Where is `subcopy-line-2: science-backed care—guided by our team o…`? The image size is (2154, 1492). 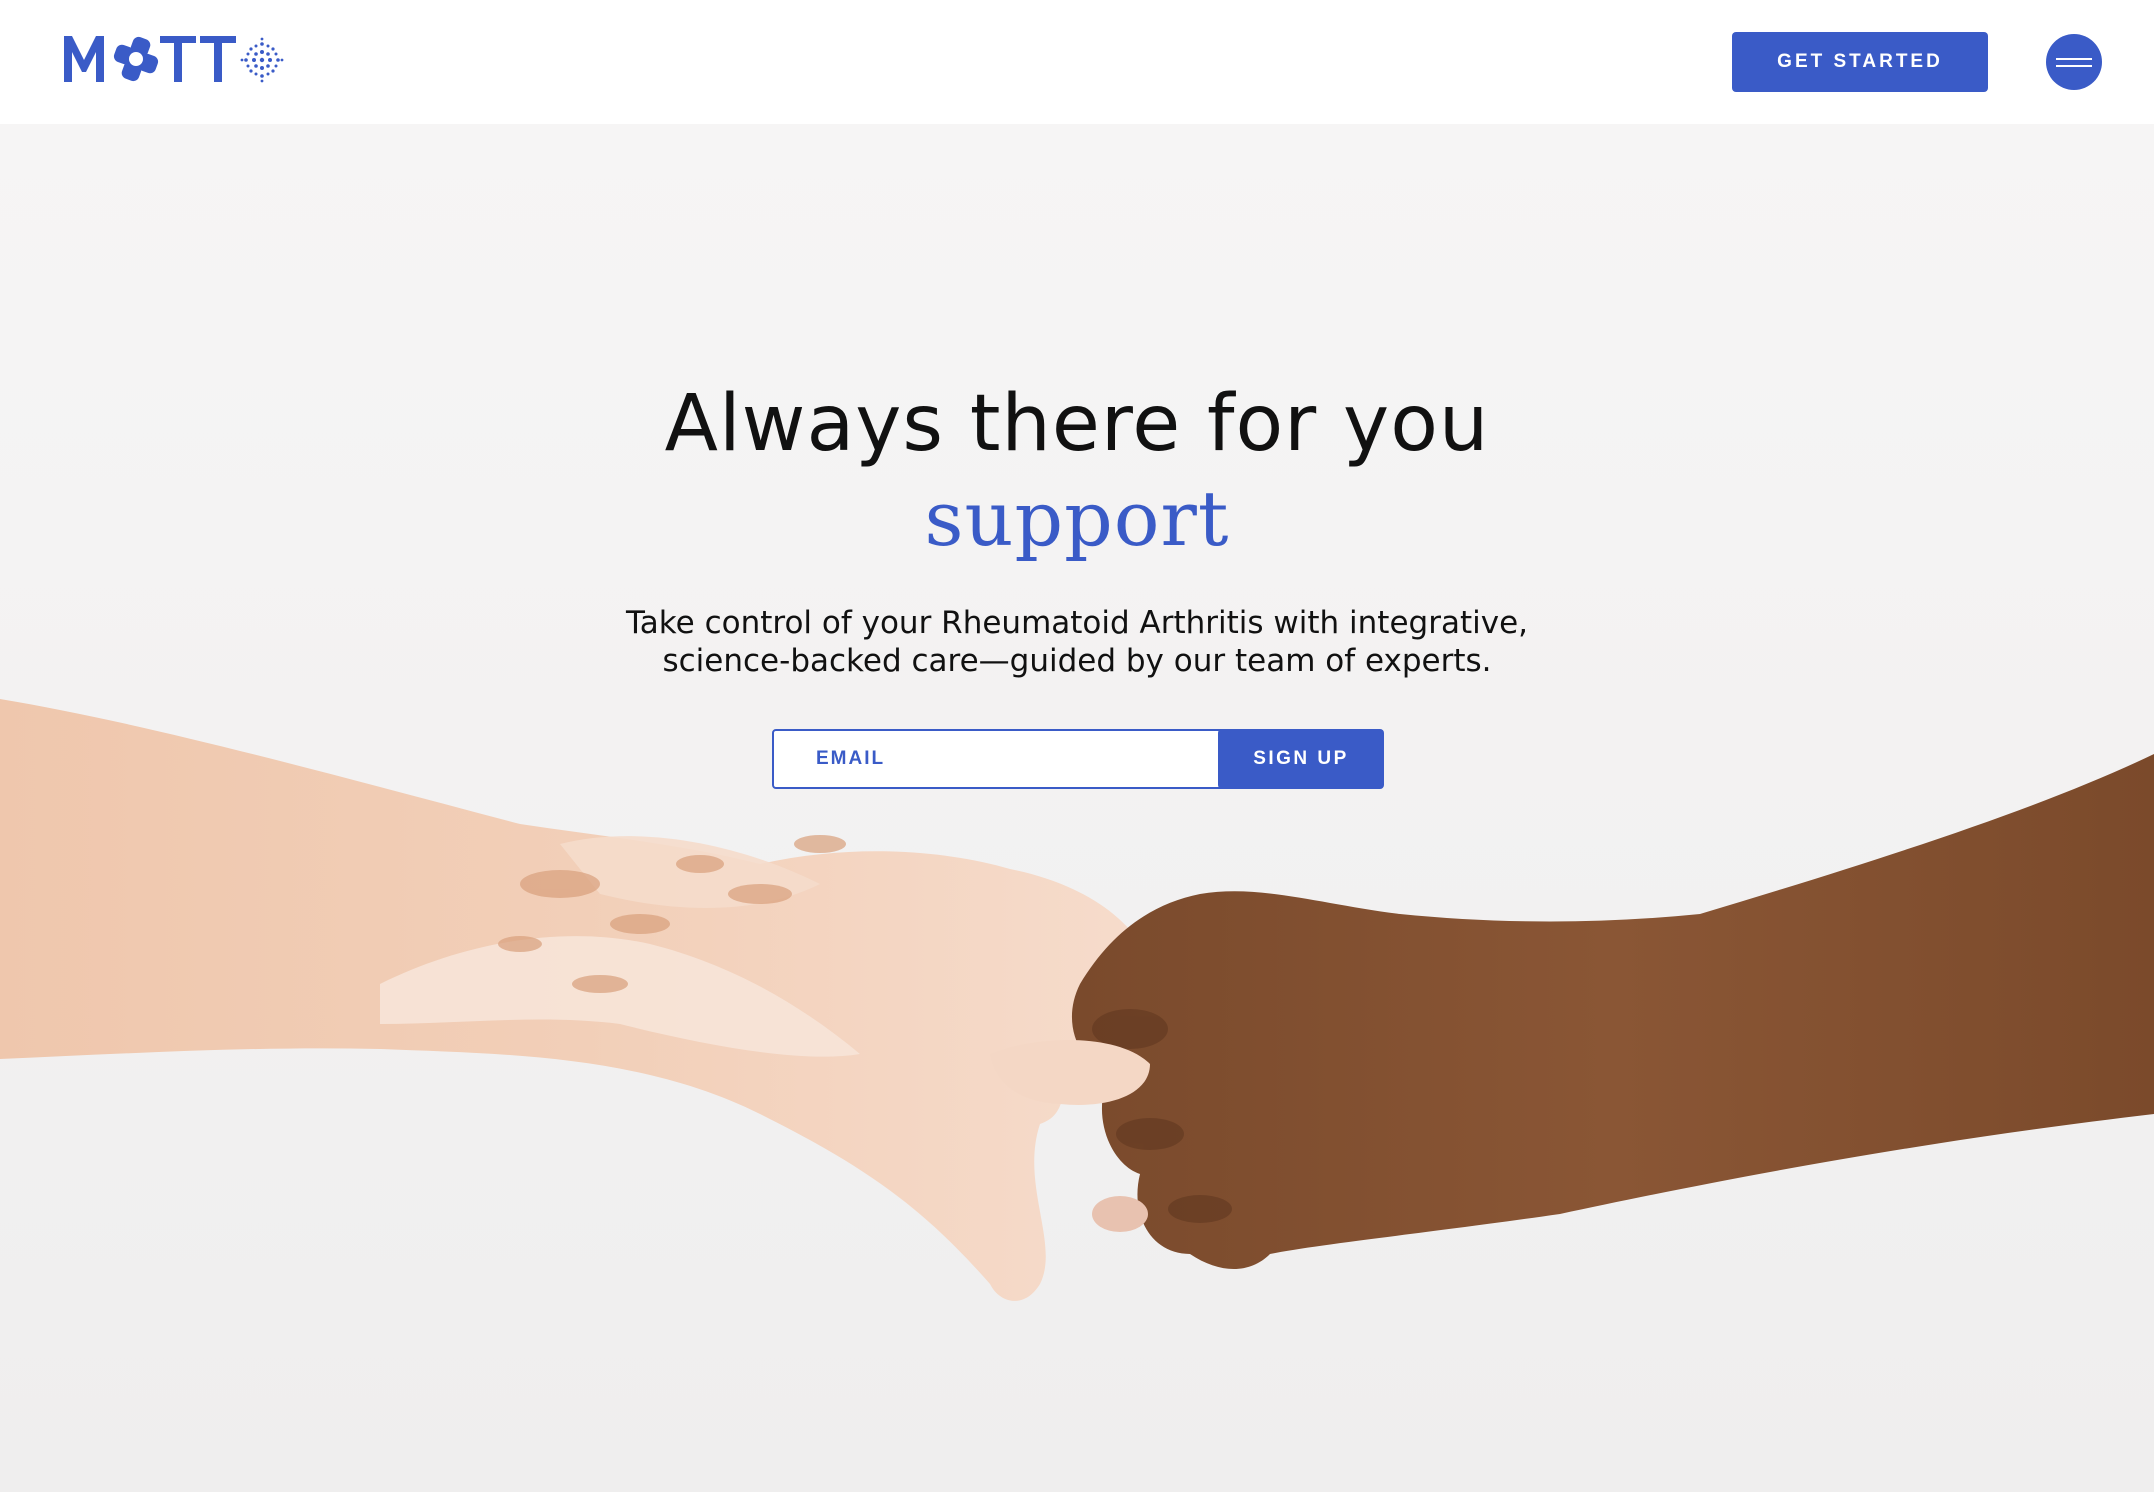
subcopy-line-2: science-backed care—guided by our team o… is located at coordinates (1077, 661).